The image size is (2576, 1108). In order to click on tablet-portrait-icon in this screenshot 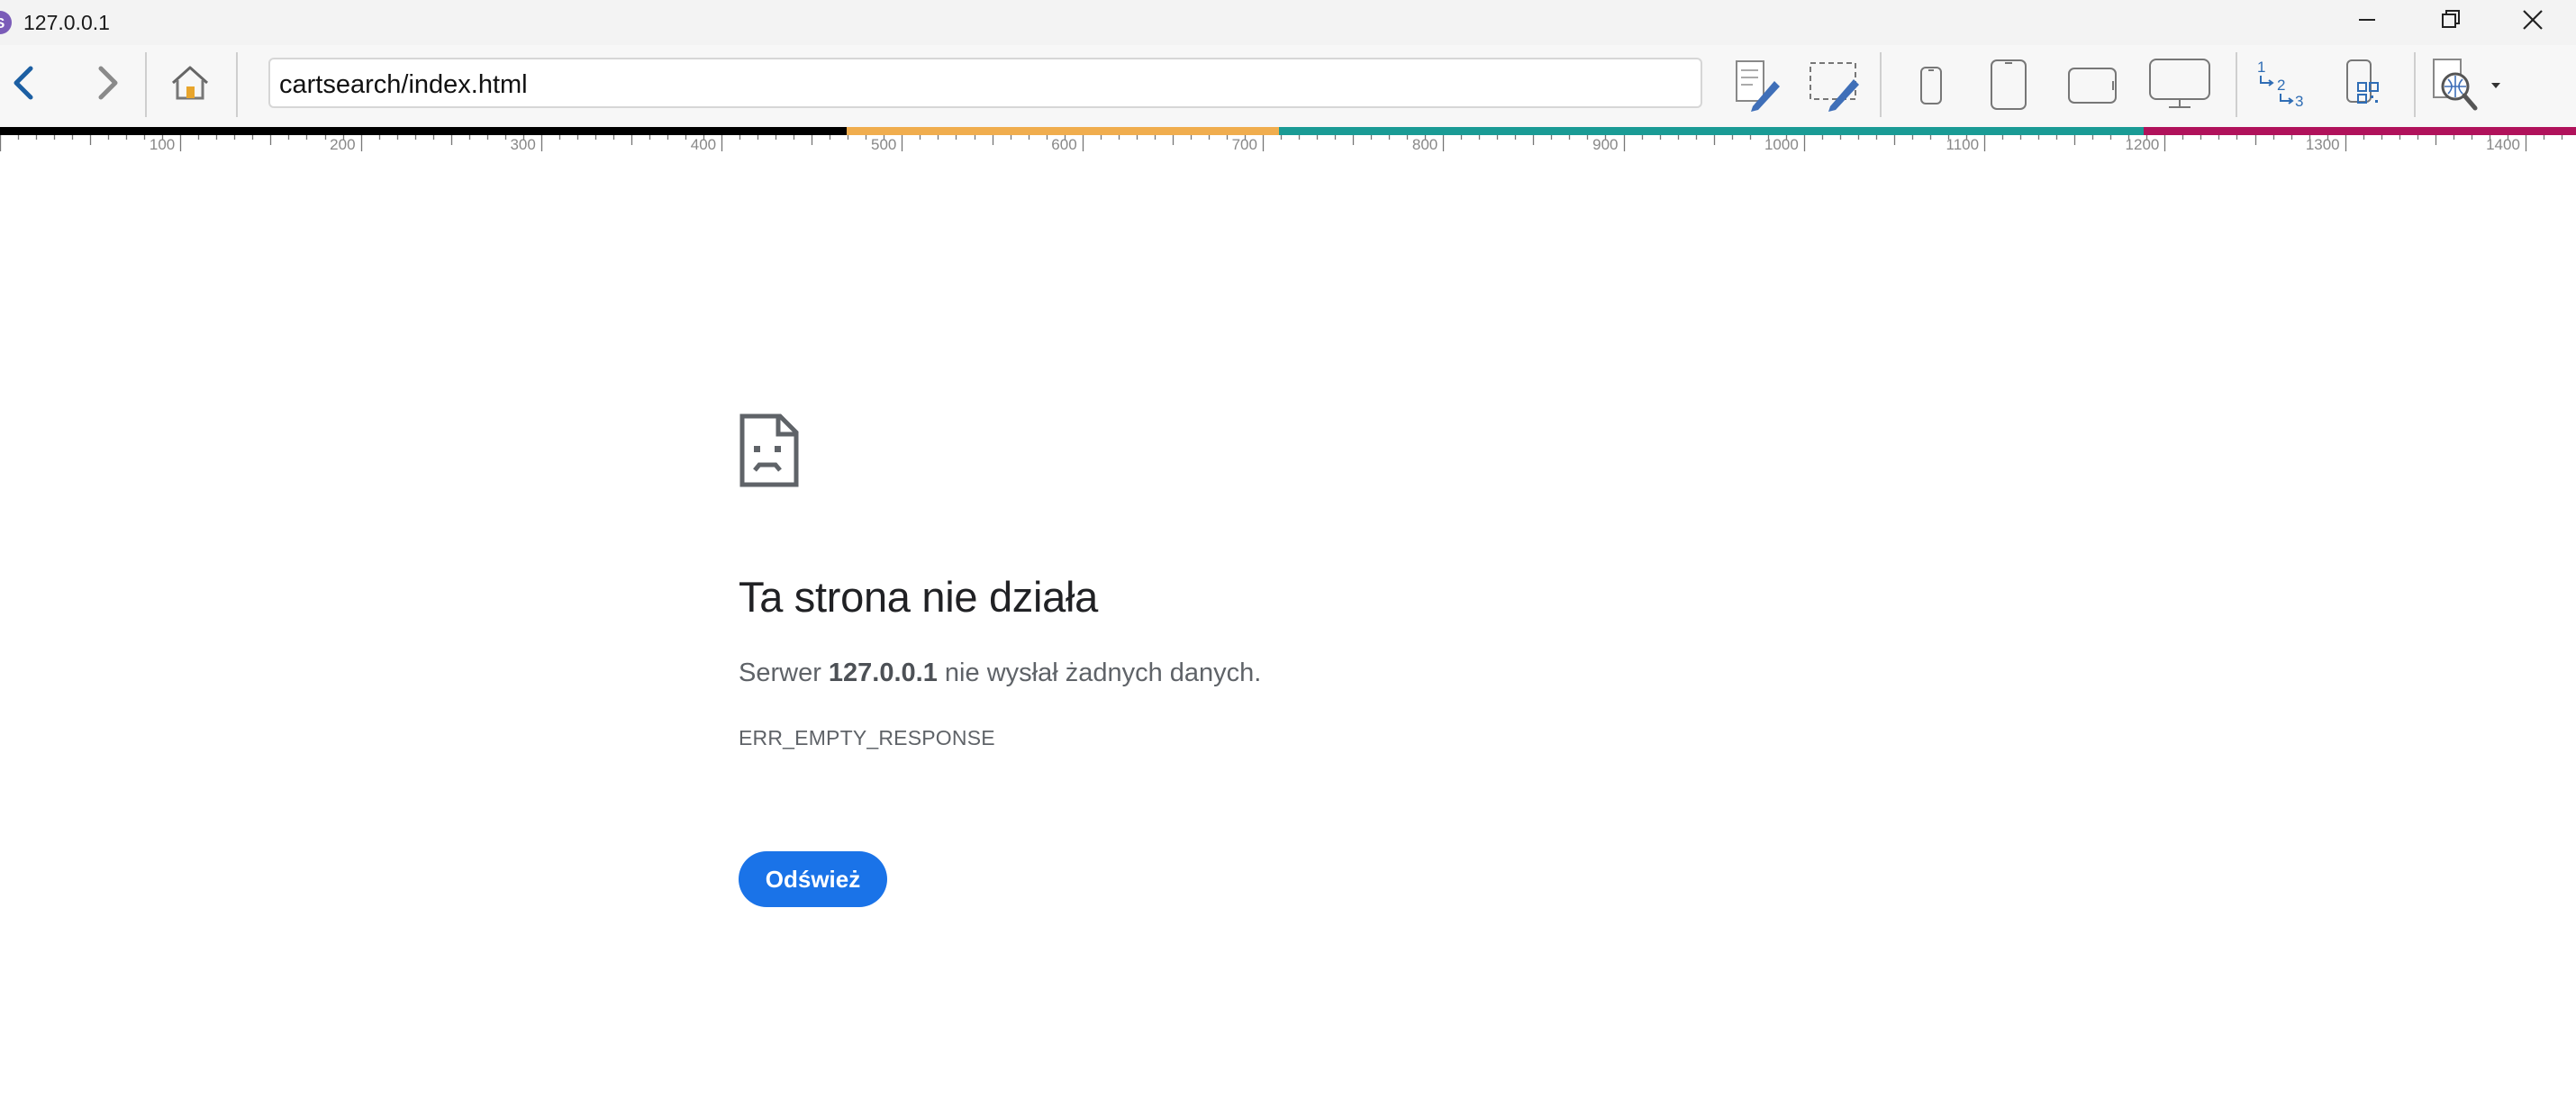, I will do `click(2009, 84)`.